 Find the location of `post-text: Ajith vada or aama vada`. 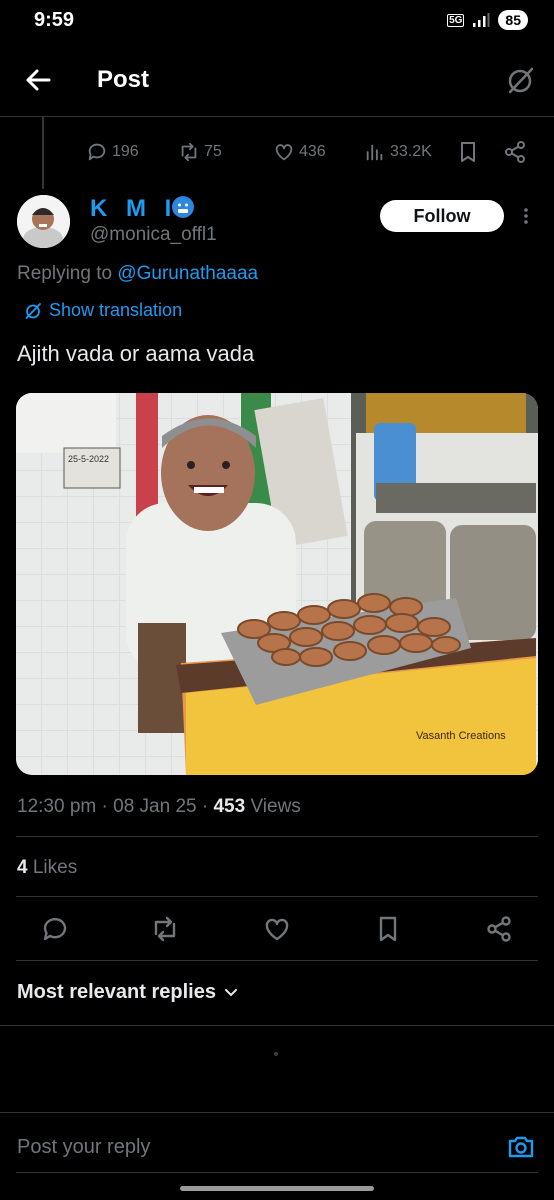

post-text: Ajith vada or aama vada is located at coordinates (136, 353).